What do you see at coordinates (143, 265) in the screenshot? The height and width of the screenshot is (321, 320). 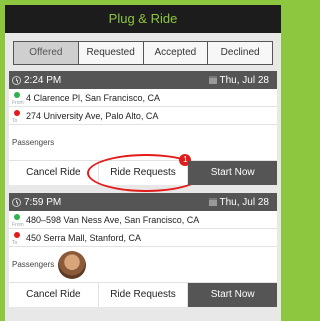 I see `passengers-row: Passengers` at bounding box center [143, 265].